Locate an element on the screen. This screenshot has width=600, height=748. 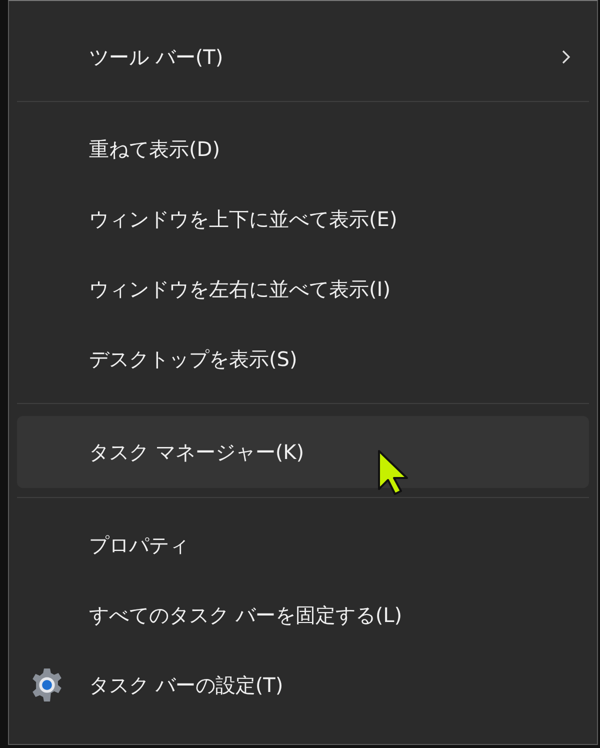
menu-item: タスク マネージャー(K) is located at coordinates (303, 452).